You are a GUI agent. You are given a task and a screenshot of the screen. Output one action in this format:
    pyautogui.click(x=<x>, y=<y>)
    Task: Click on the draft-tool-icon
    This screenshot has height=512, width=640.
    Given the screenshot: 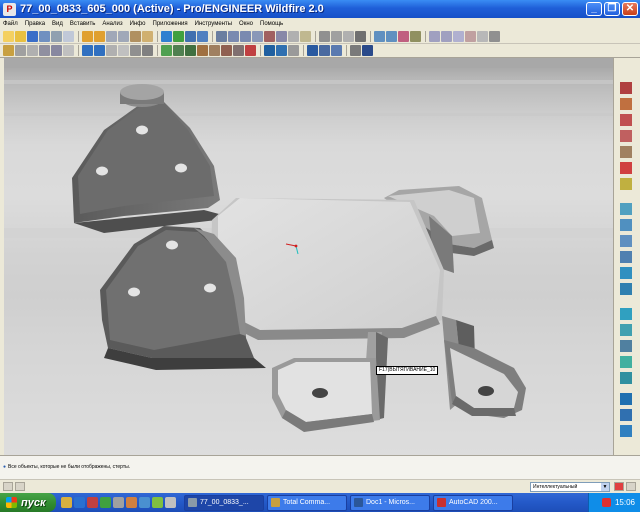 What is the action you would take?
    pyautogui.click(x=626, y=257)
    